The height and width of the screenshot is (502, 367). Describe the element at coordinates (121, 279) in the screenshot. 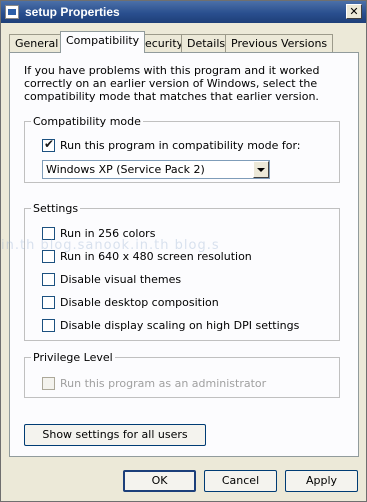

I see `setting-visual-themes-label: Disable visual themes` at that location.